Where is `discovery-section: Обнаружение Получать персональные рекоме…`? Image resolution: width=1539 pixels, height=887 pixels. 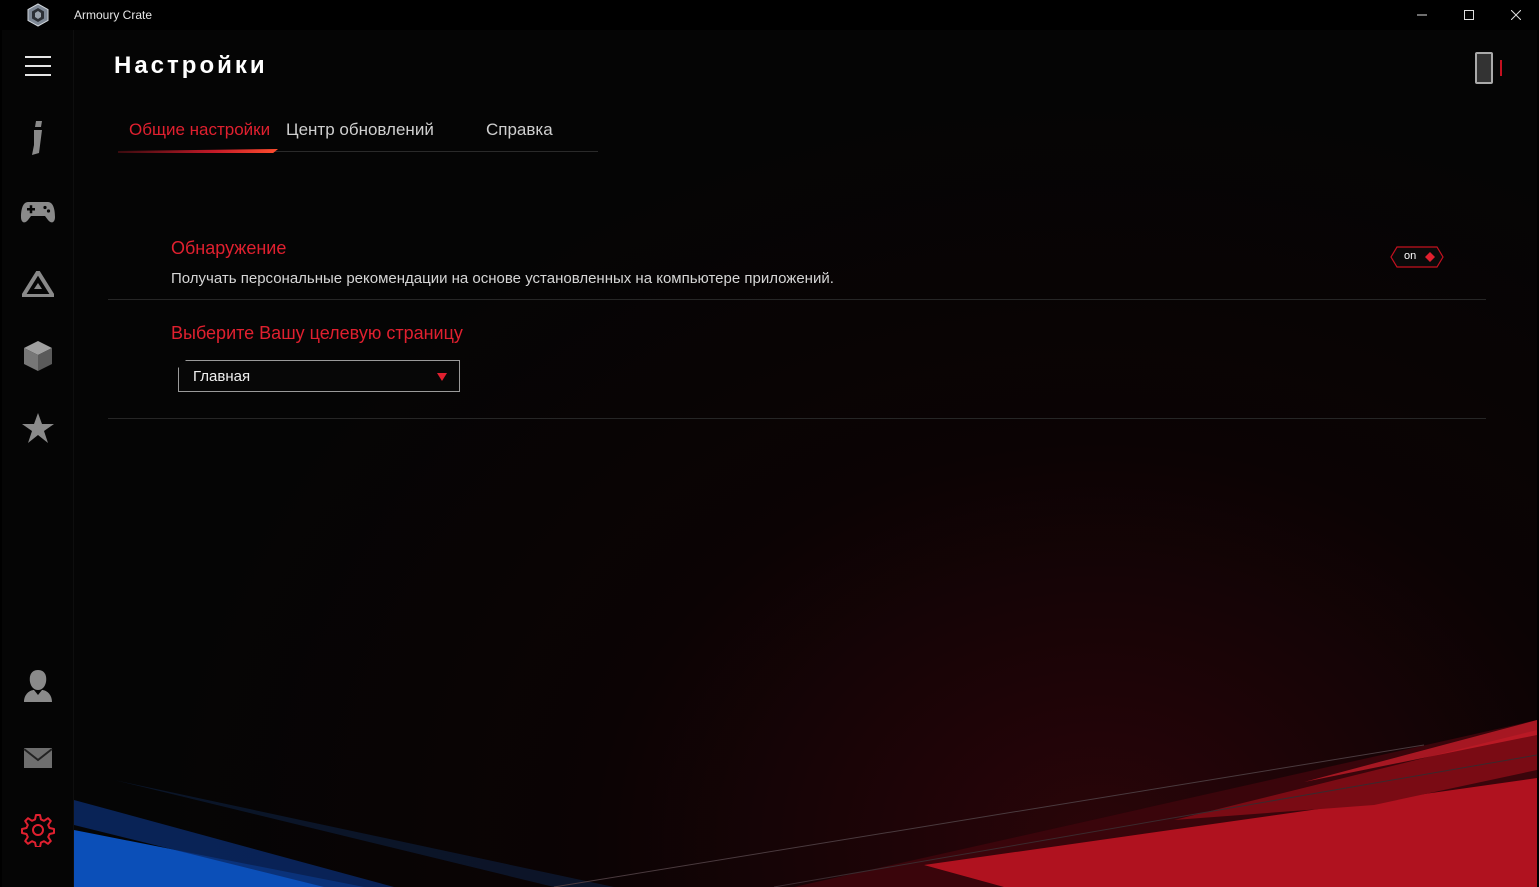 discovery-section: Обнаружение Получать персональные рекоме… is located at coordinates (797, 263).